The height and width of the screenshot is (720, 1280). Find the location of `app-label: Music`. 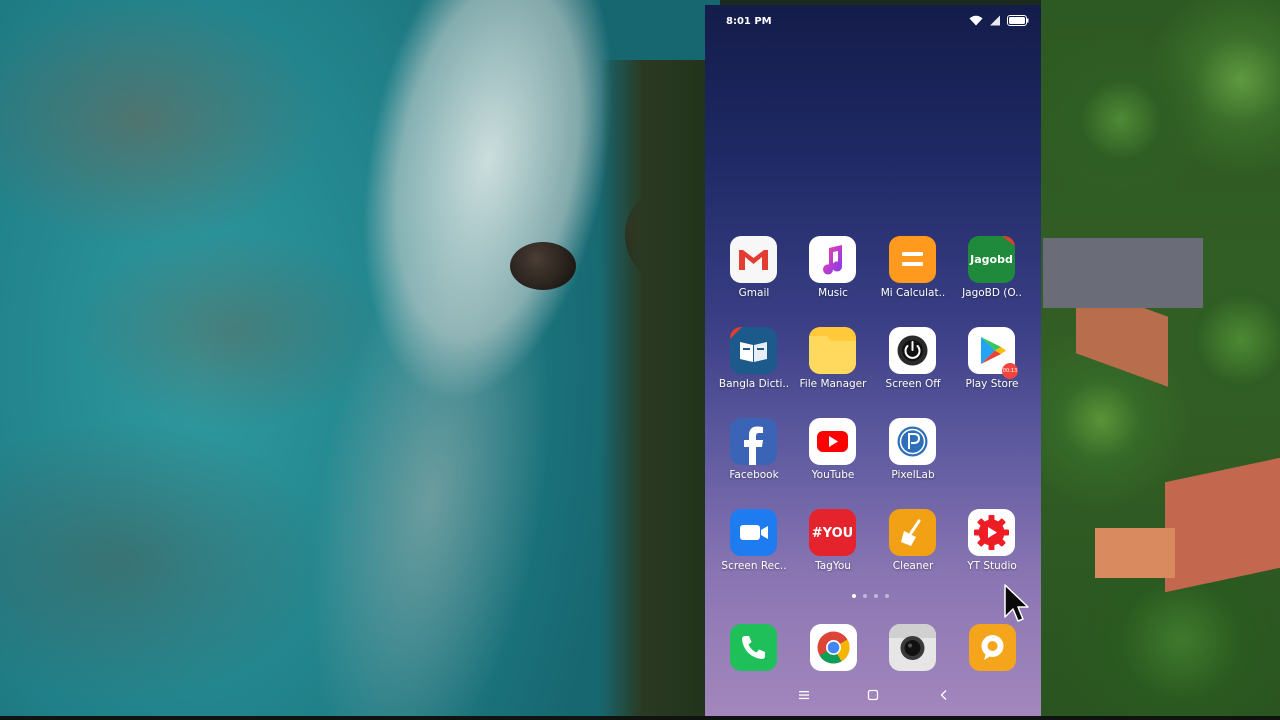

app-label: Music is located at coordinates (833, 293).